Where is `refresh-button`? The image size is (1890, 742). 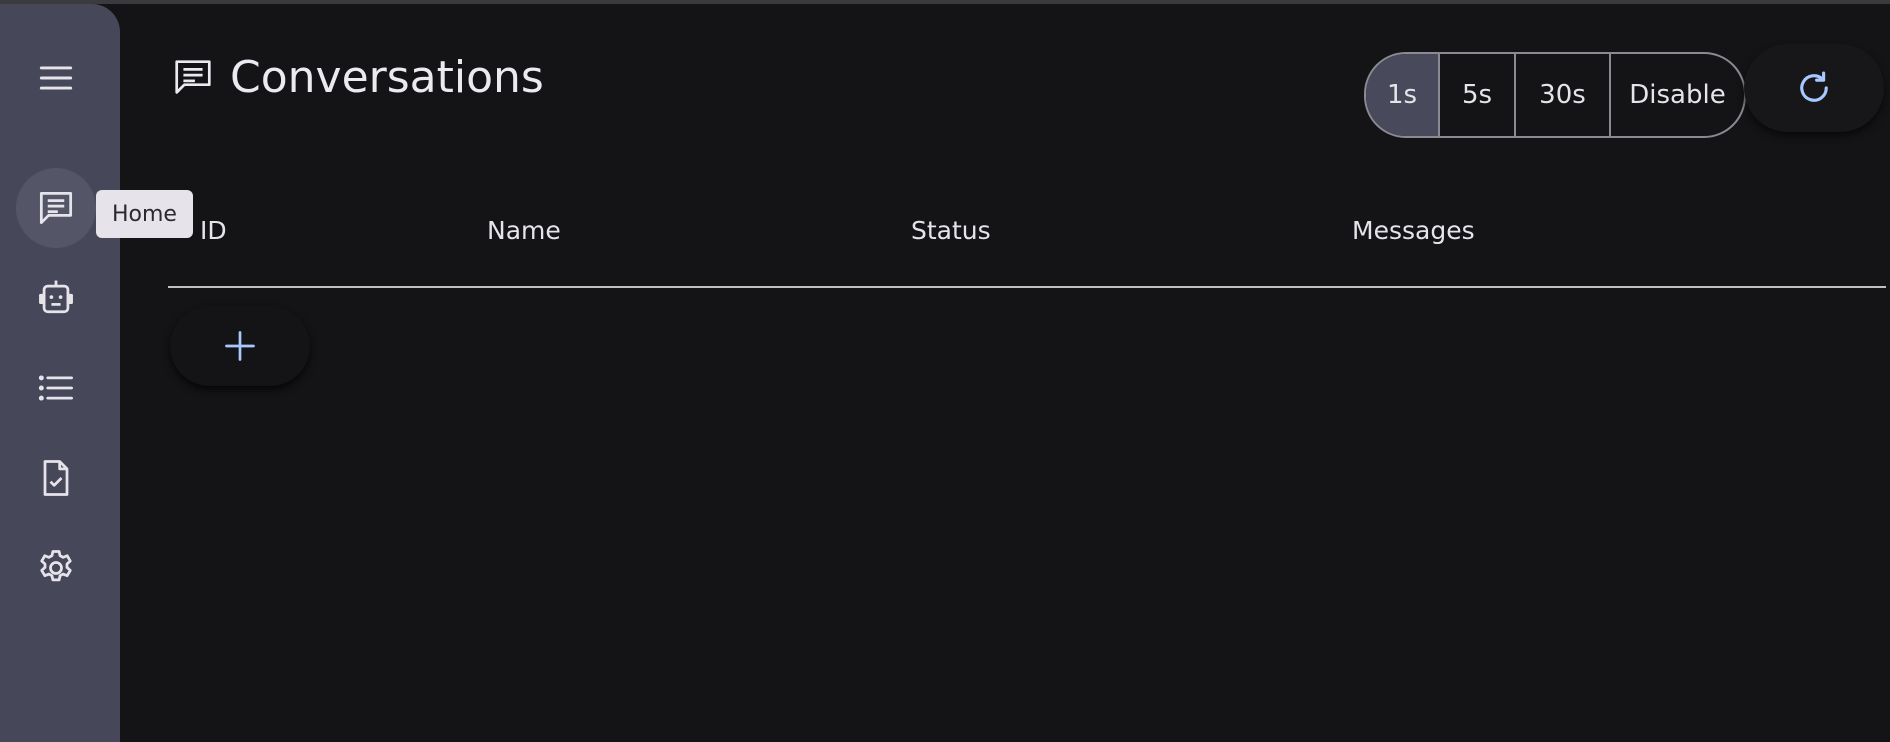 refresh-button is located at coordinates (1814, 88).